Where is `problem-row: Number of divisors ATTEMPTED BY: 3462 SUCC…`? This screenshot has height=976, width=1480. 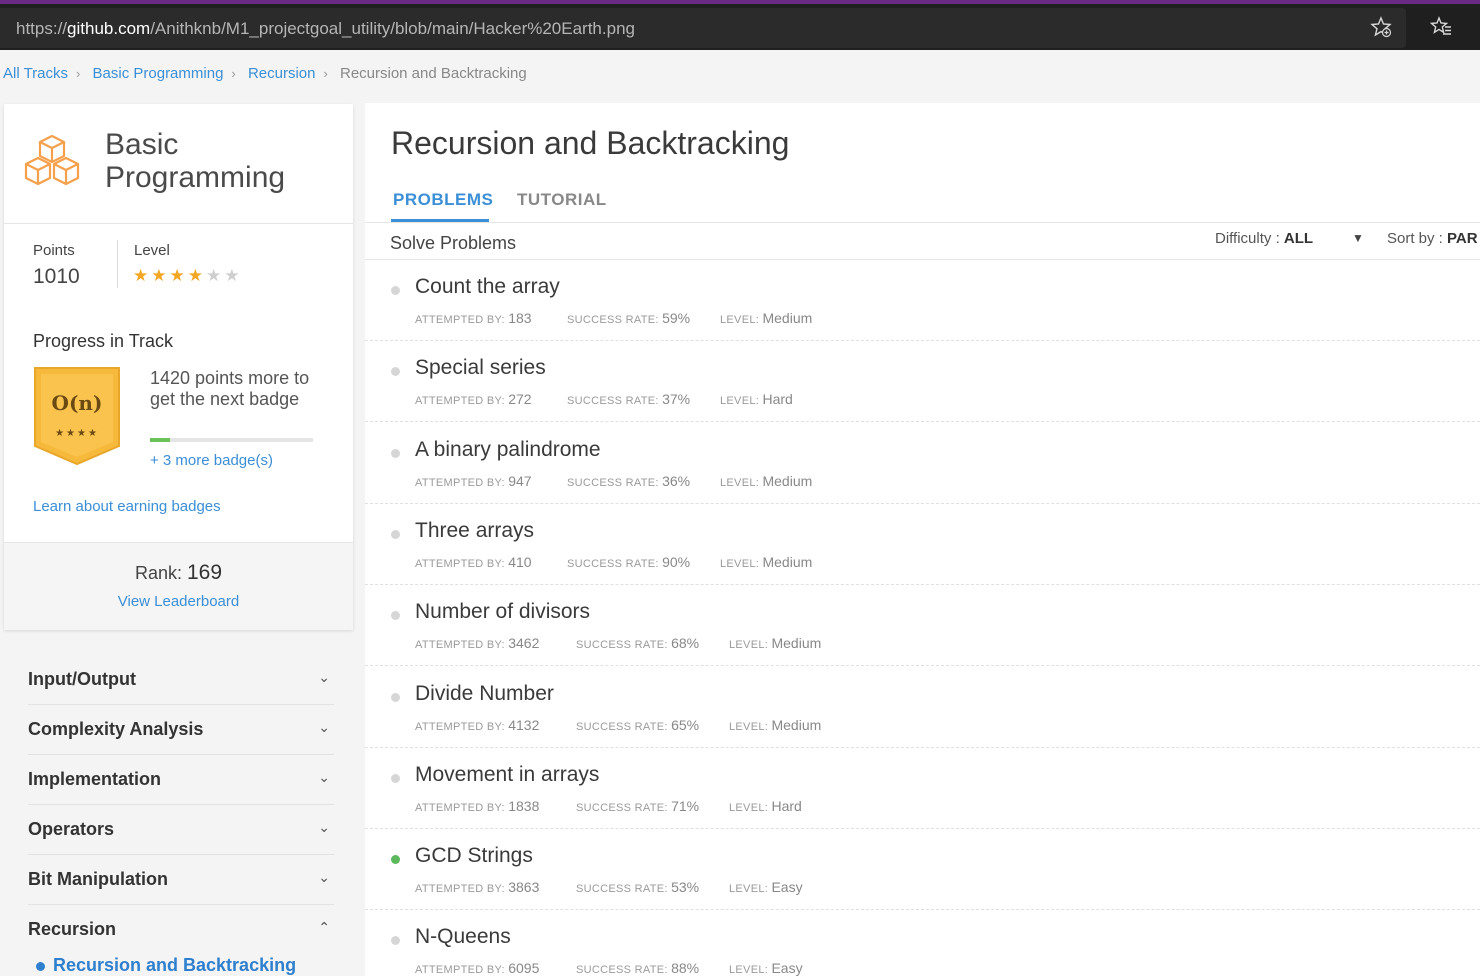 problem-row: Number of divisors ATTEMPTED BY: 3462 SUCC… is located at coordinates (922, 626).